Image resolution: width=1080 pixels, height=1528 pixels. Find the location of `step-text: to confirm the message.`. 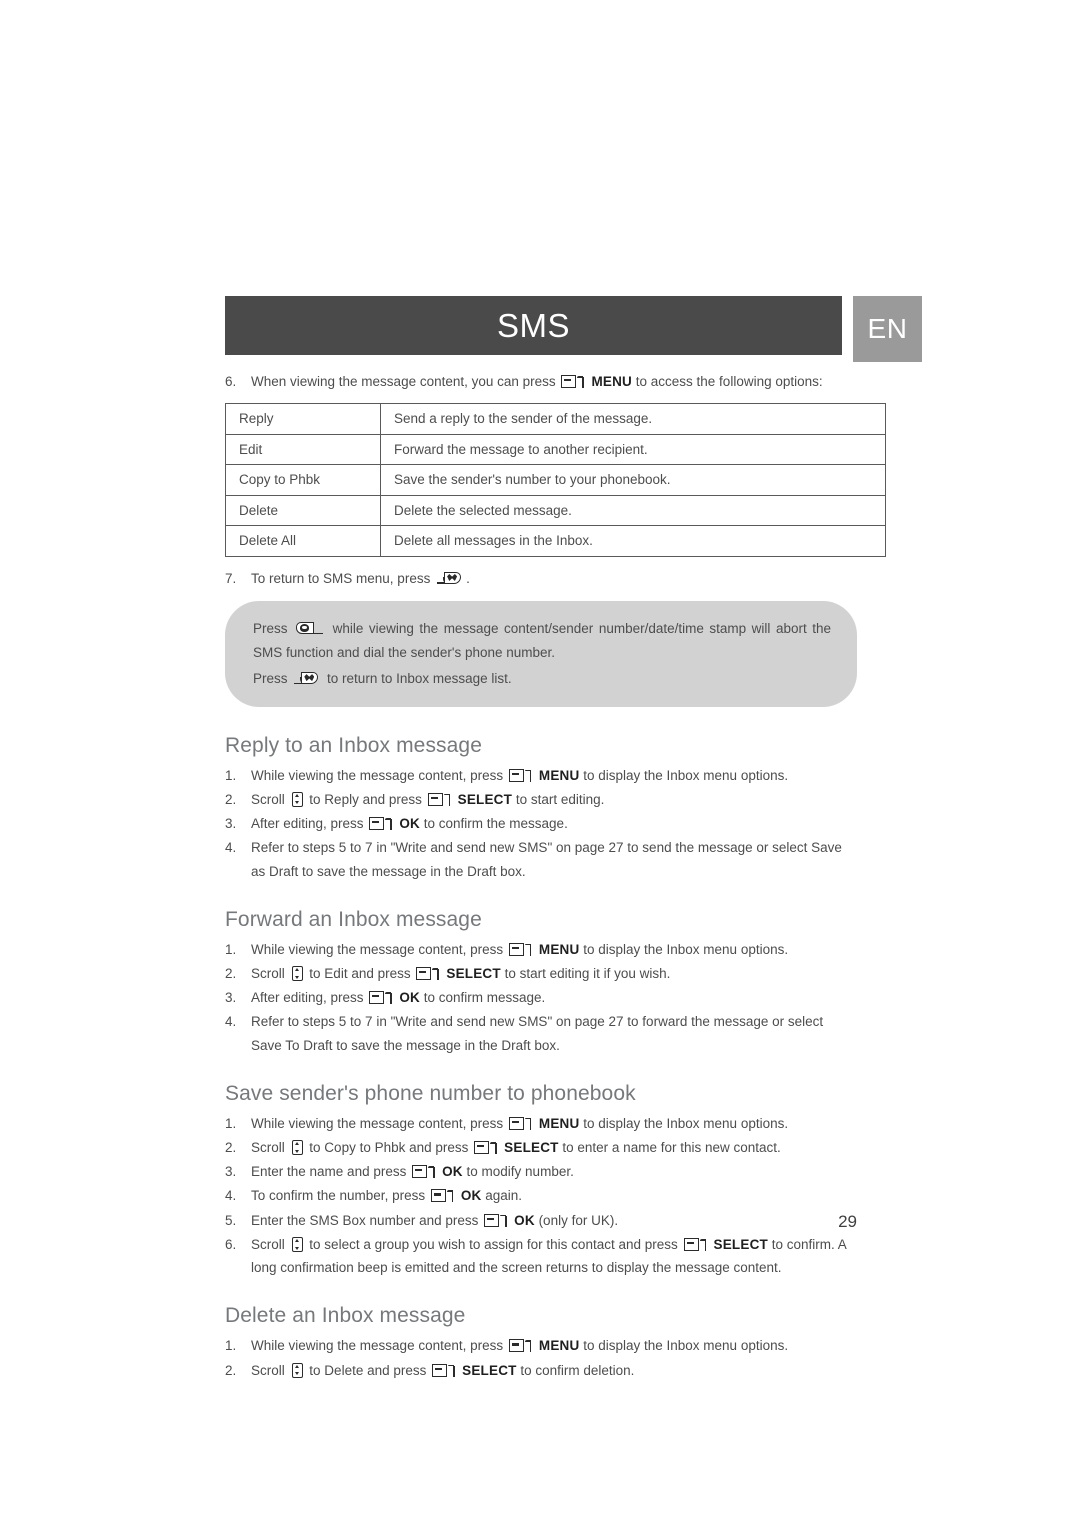

step-text: to confirm the message. is located at coordinates (495, 824).